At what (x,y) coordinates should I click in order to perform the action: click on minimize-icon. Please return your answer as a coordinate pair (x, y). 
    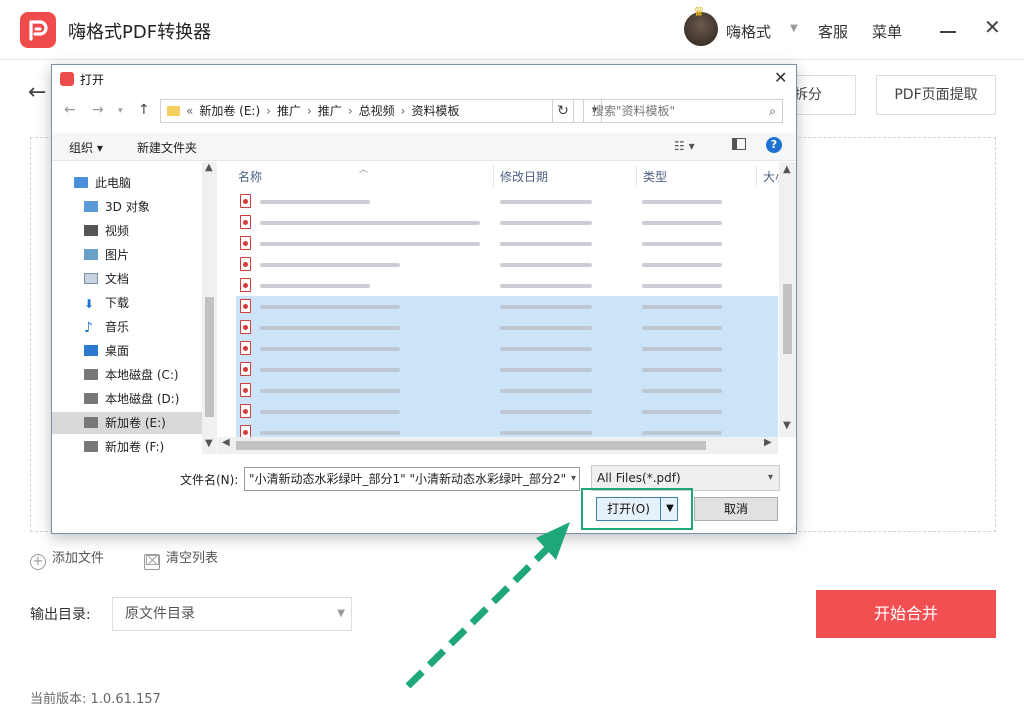
    Looking at the image, I should click on (948, 32).